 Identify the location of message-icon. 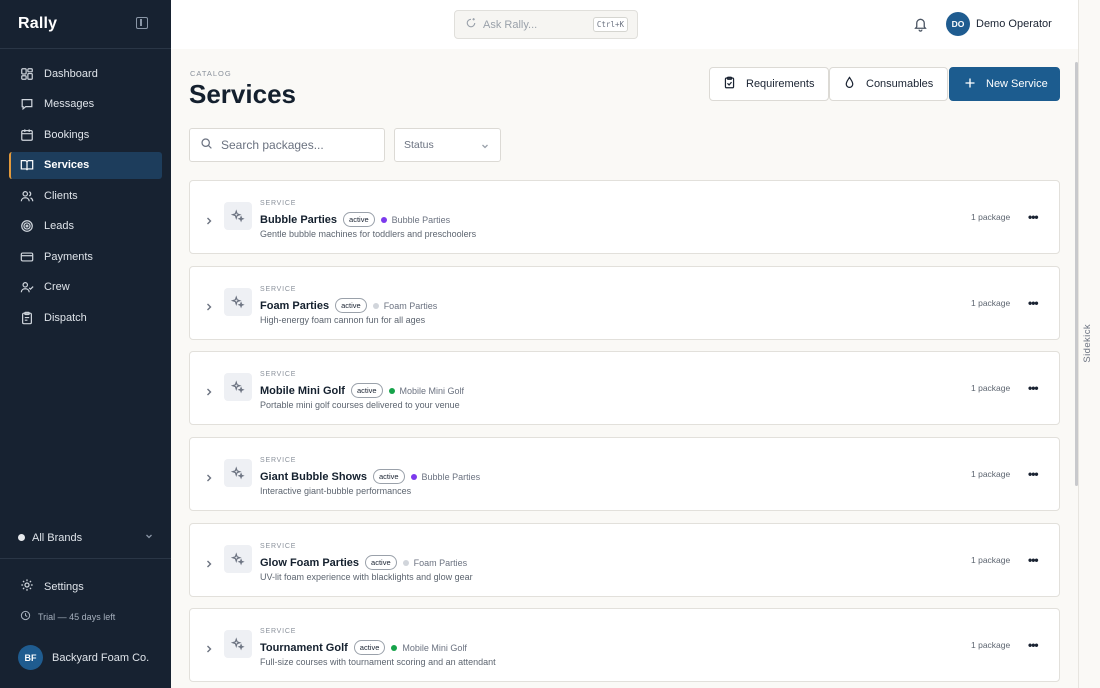
(27, 104).